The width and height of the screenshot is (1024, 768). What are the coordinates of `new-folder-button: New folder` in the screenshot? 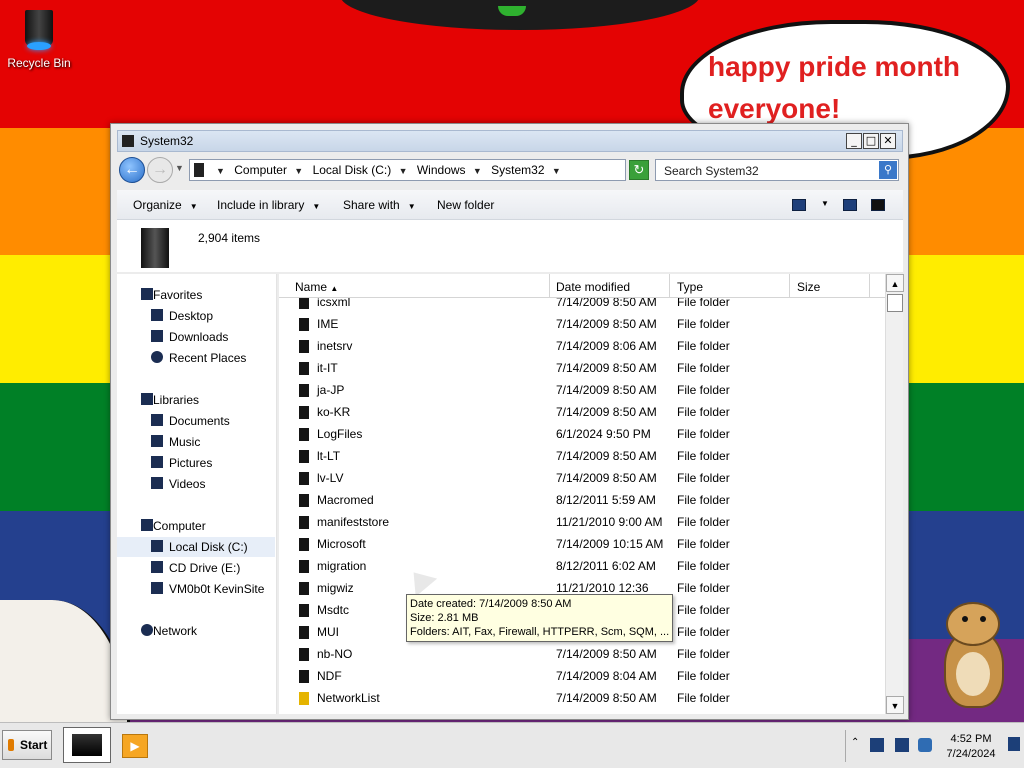 It's located at (465, 205).